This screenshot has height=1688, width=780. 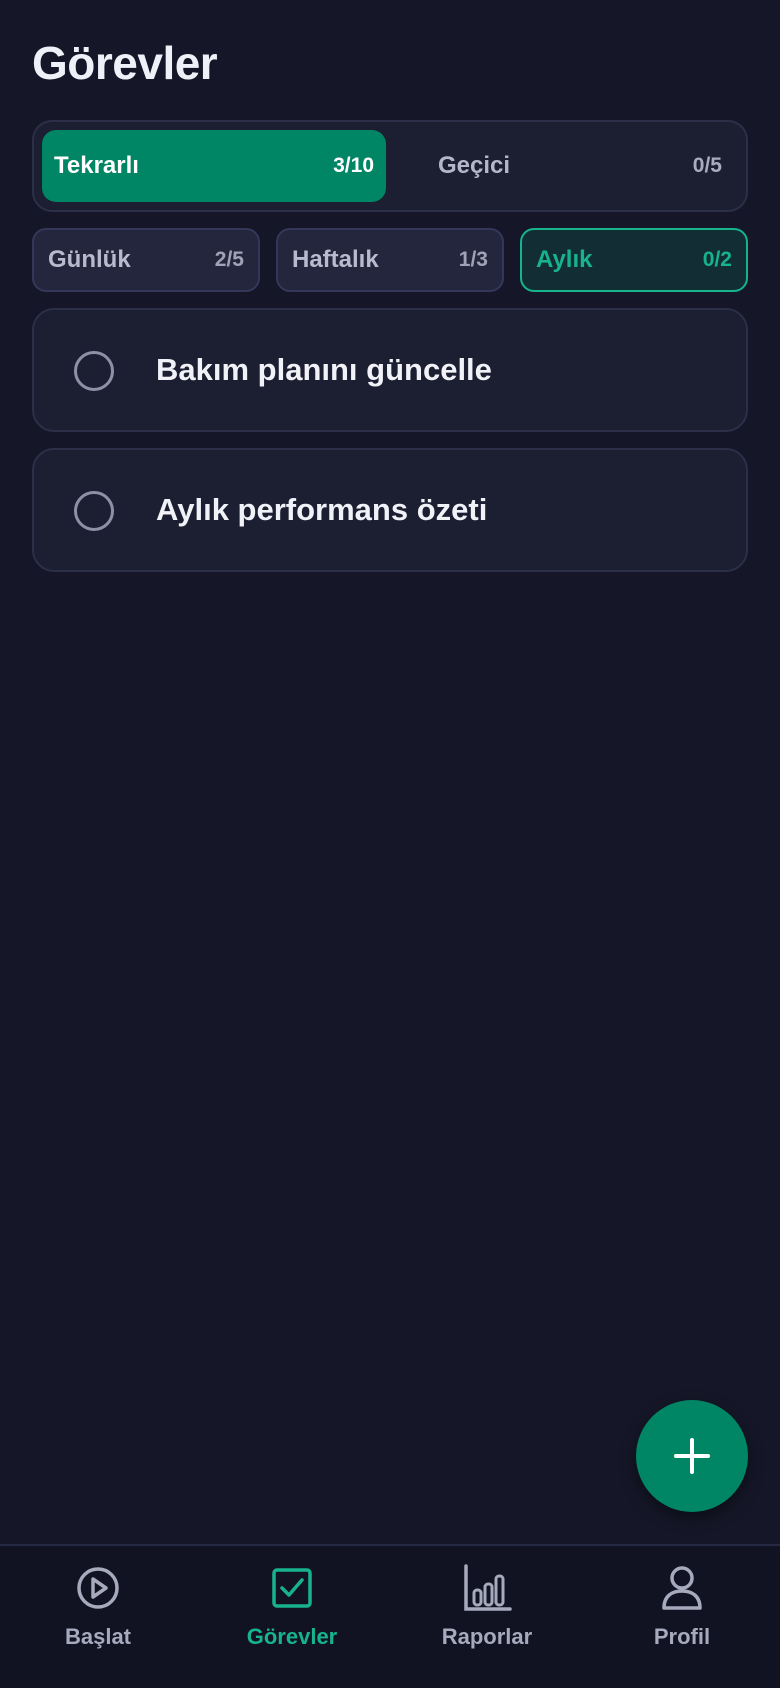 What do you see at coordinates (564, 259) in the screenshot?
I see `filter-monthly-label: Aylık` at bounding box center [564, 259].